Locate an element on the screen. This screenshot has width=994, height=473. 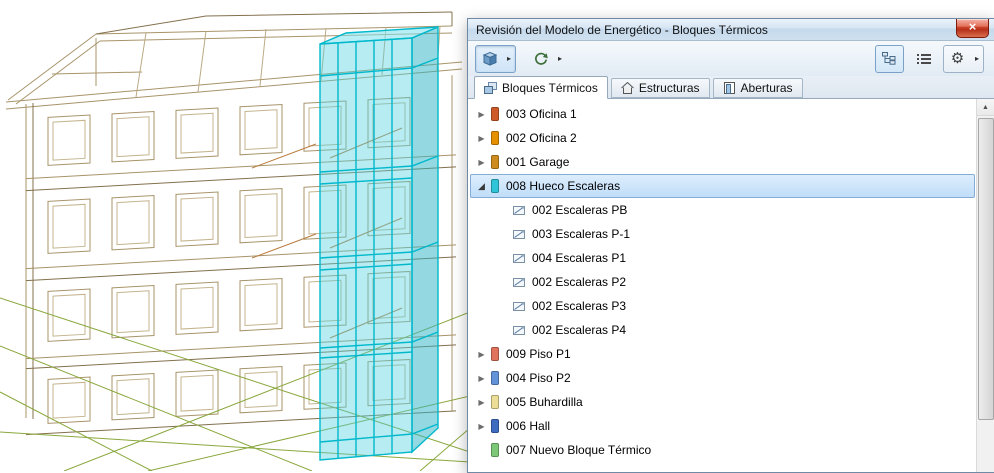
tree-item: ◢ 008 Hueco Escaleras is located at coordinates (722, 186).